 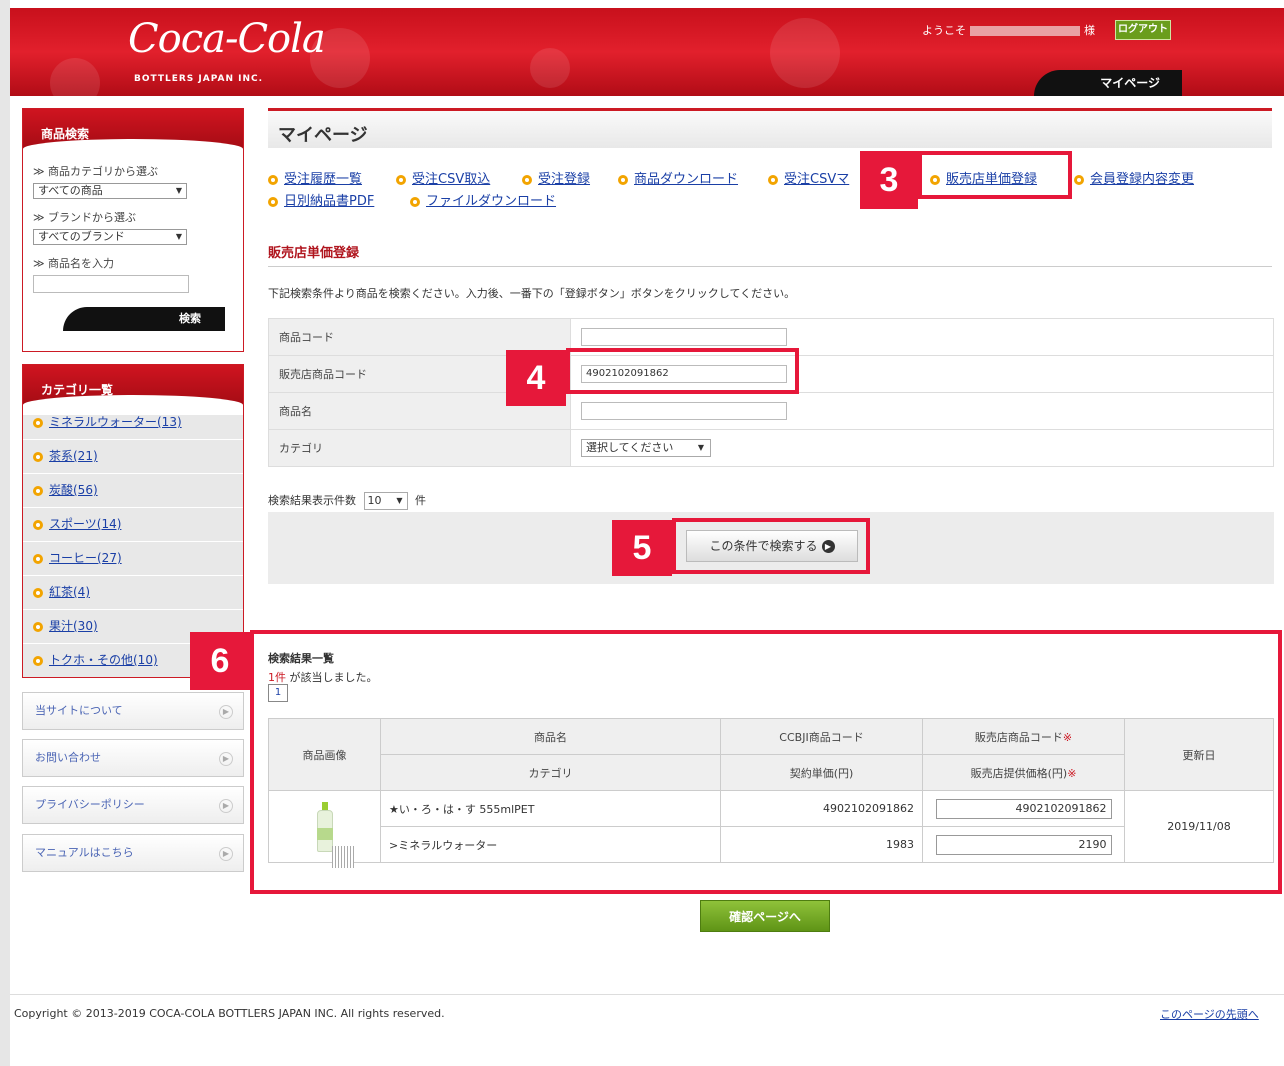 What do you see at coordinates (79, 710) in the screenshot?
I see `side-link-label: 当サイトについて` at bounding box center [79, 710].